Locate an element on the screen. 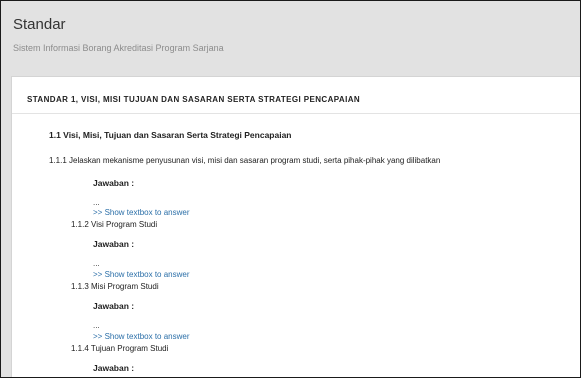 This screenshot has width=581, height=378. question-1-1-3: 1.1.3 Misi Program Studi is located at coordinates (115, 286).